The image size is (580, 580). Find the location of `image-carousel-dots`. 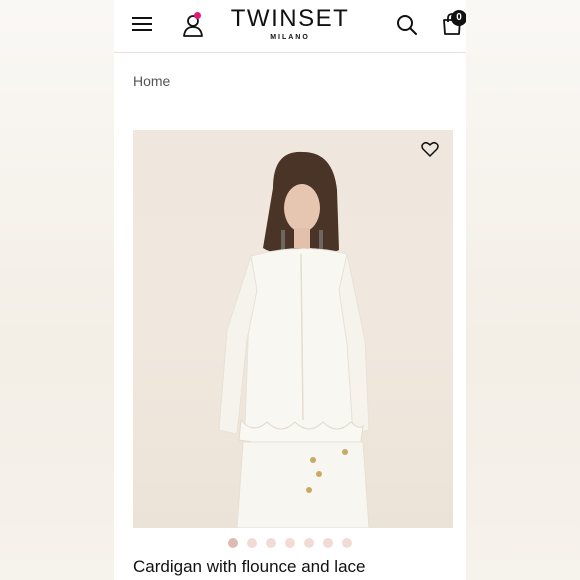

image-carousel-dots is located at coordinates (290, 543).